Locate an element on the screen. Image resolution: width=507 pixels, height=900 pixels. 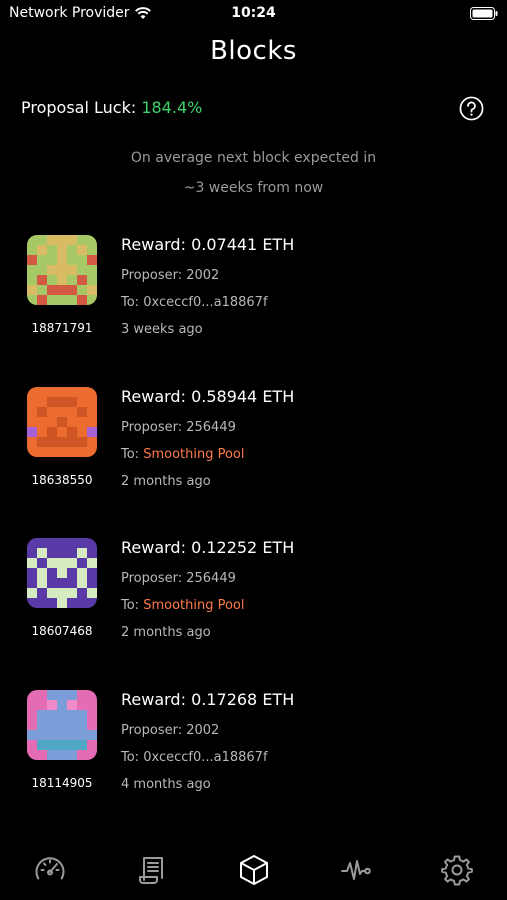
tab-activity is located at coordinates (356, 870).